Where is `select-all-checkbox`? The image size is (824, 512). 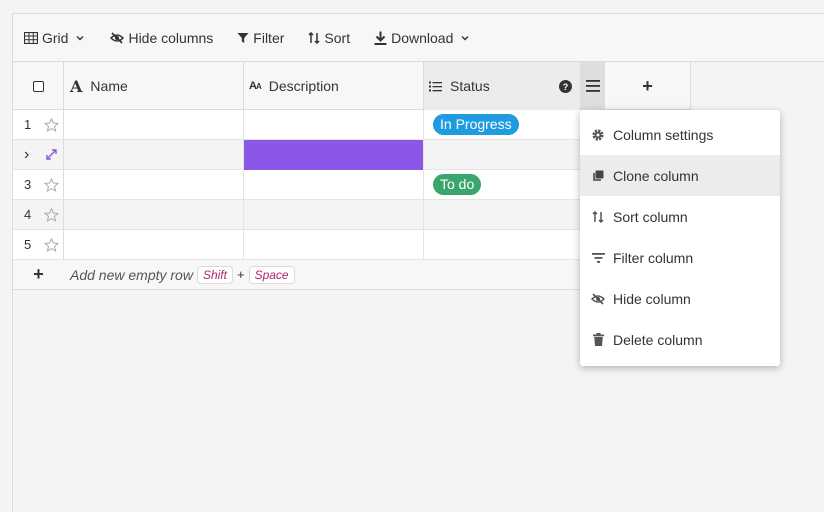 select-all-checkbox is located at coordinates (38, 86).